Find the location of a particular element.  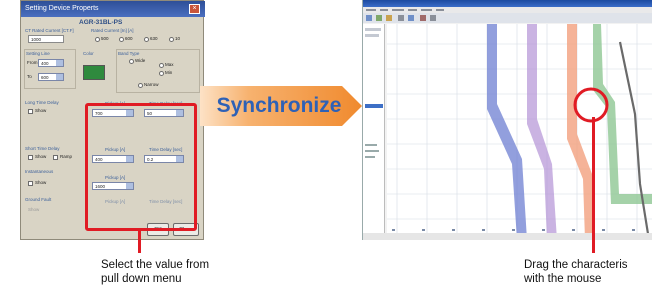

highlight-box is located at coordinates (141, 167).